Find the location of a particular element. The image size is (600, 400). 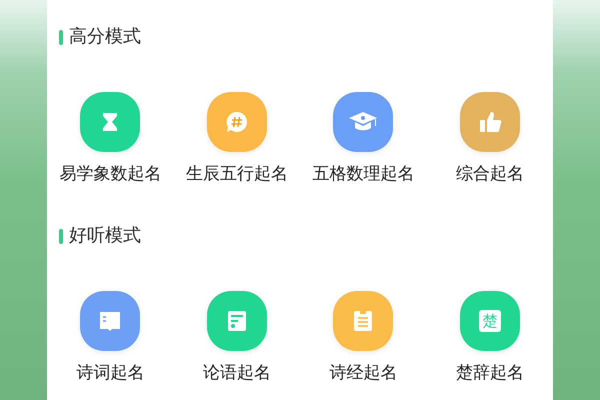

section-title: 好听模式 is located at coordinates (105, 236).